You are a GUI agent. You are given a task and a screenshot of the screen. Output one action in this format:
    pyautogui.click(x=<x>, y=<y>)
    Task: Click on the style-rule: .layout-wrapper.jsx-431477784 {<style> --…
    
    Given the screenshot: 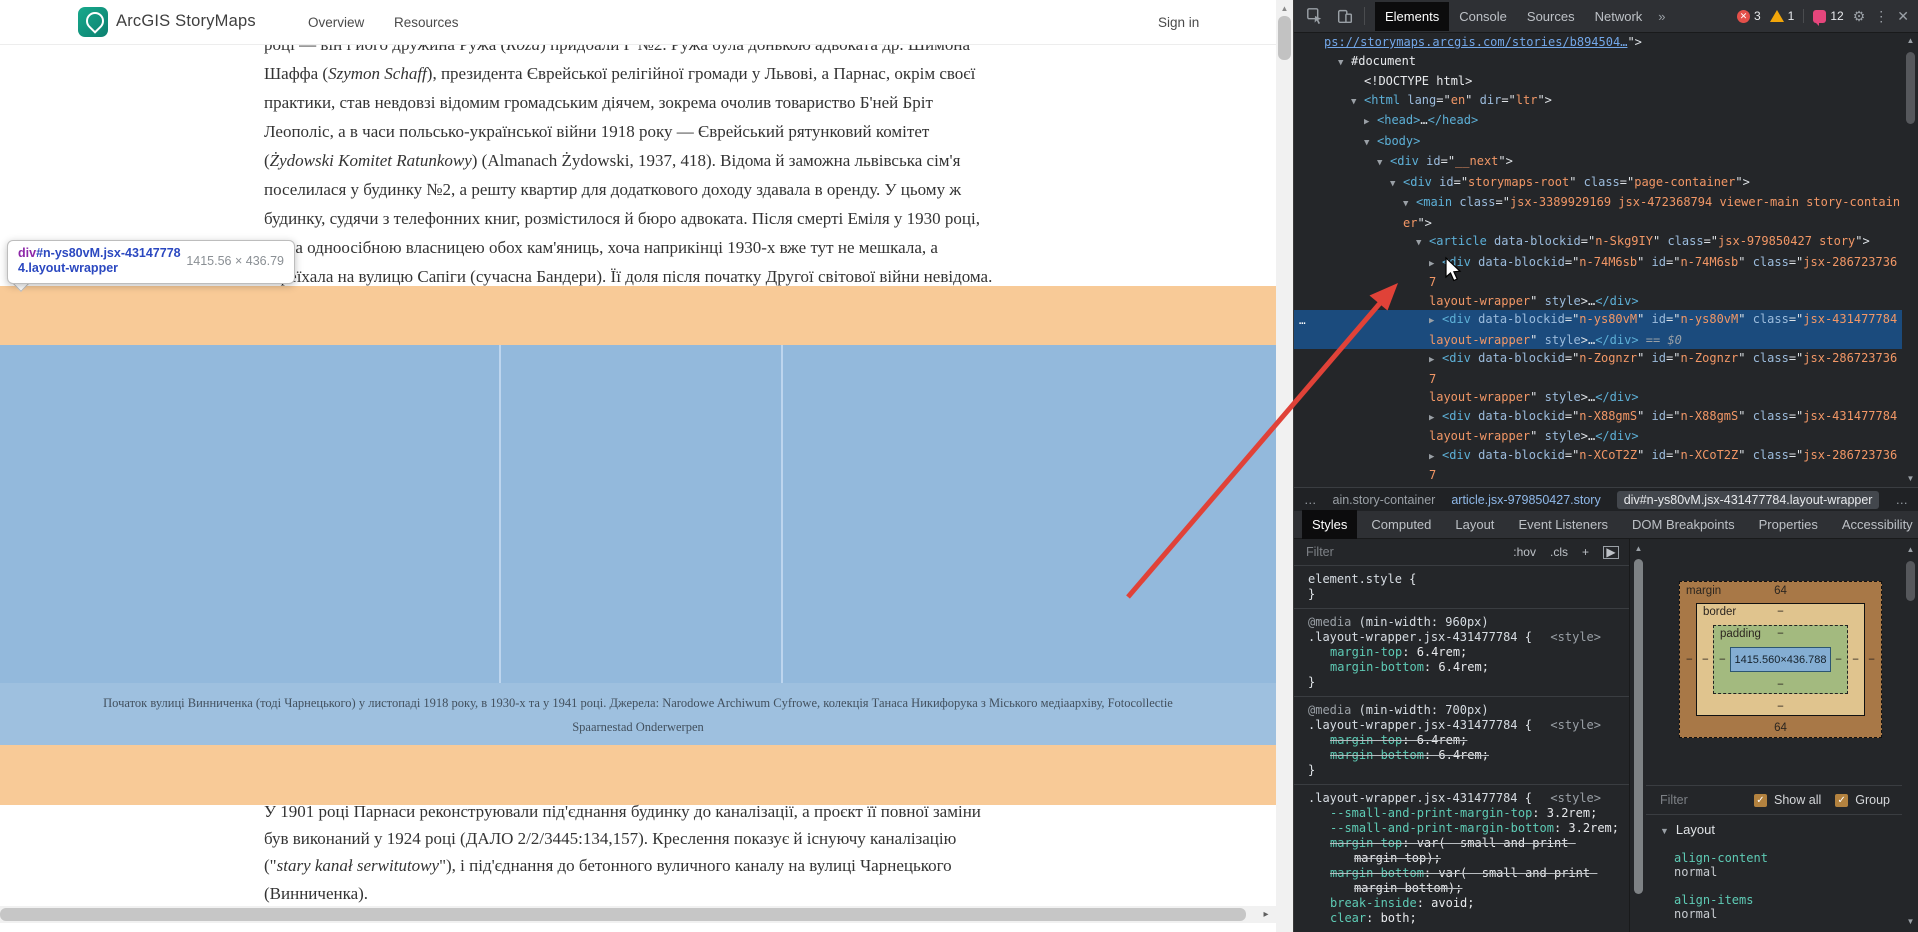 What is the action you would take?
    pyautogui.click(x=1461, y=858)
    